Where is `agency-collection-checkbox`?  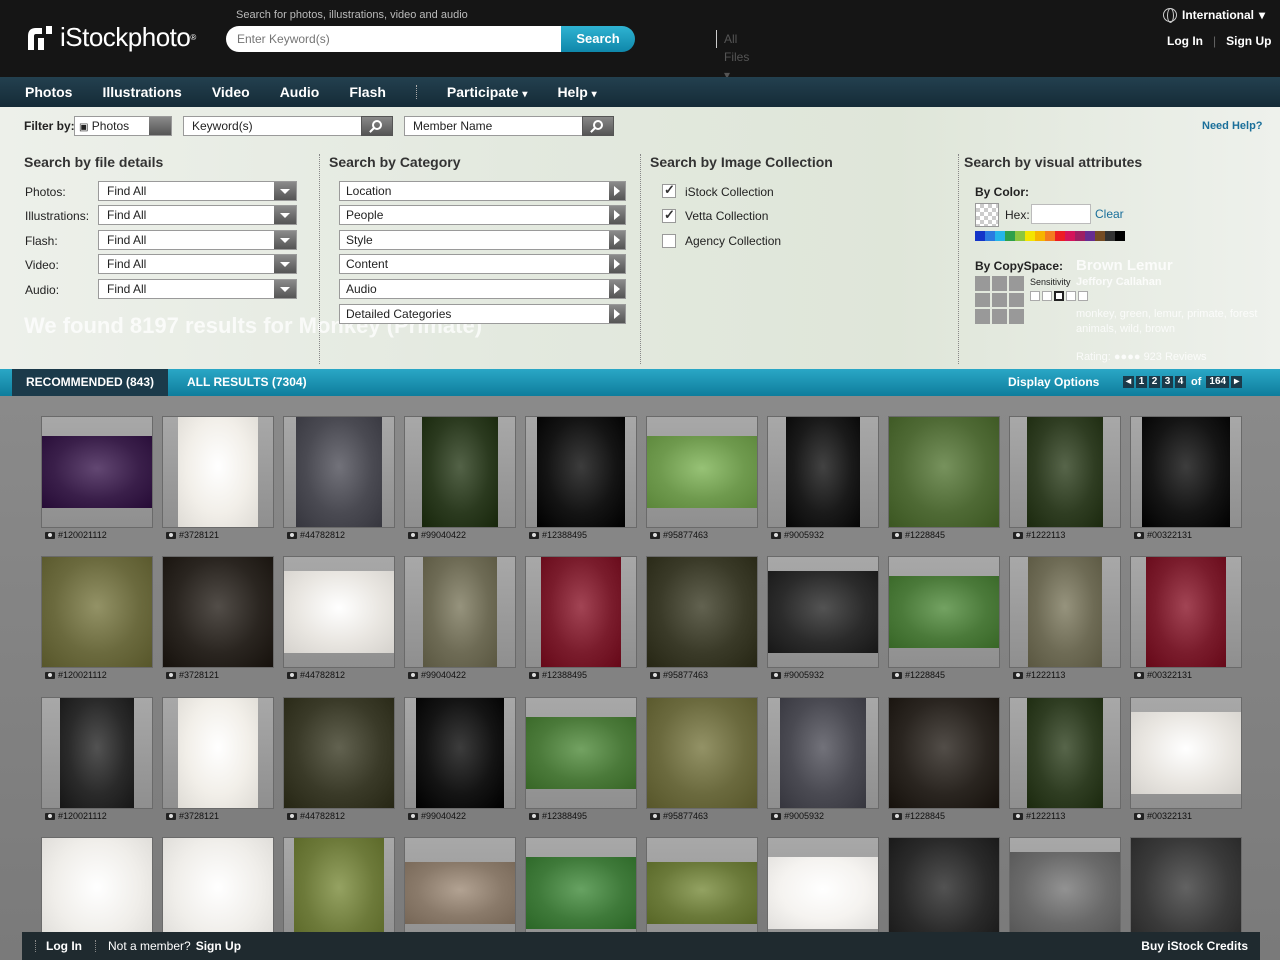 agency-collection-checkbox is located at coordinates (669, 241).